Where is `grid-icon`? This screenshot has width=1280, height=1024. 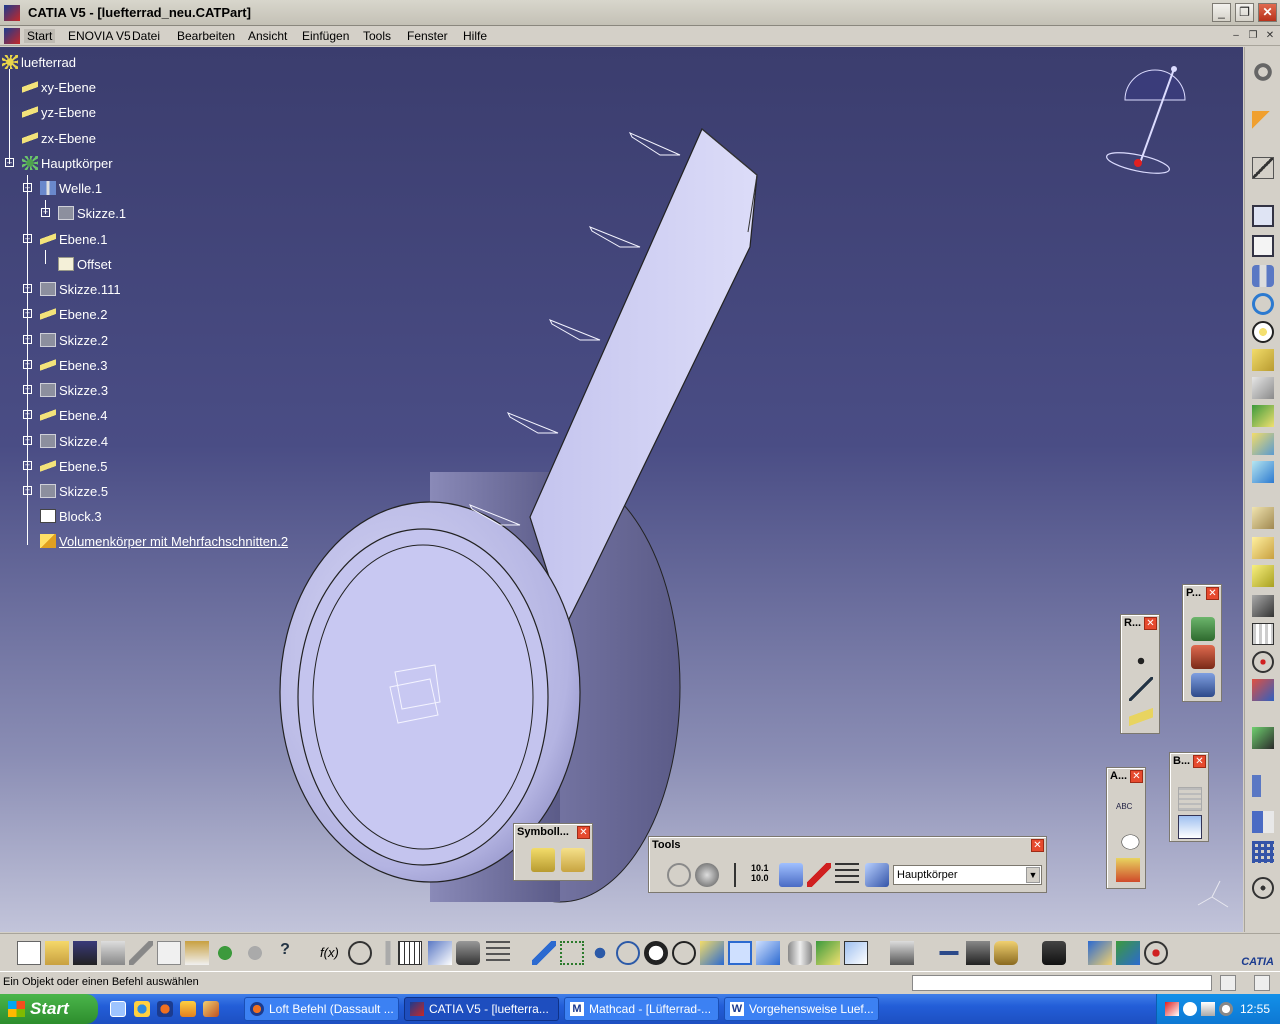 grid-icon is located at coordinates (1263, 852).